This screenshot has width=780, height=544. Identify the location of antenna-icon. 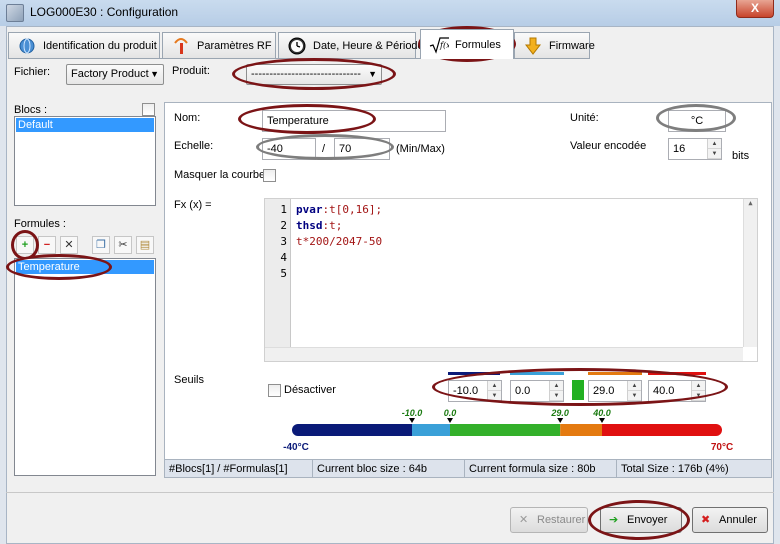
(181, 46).